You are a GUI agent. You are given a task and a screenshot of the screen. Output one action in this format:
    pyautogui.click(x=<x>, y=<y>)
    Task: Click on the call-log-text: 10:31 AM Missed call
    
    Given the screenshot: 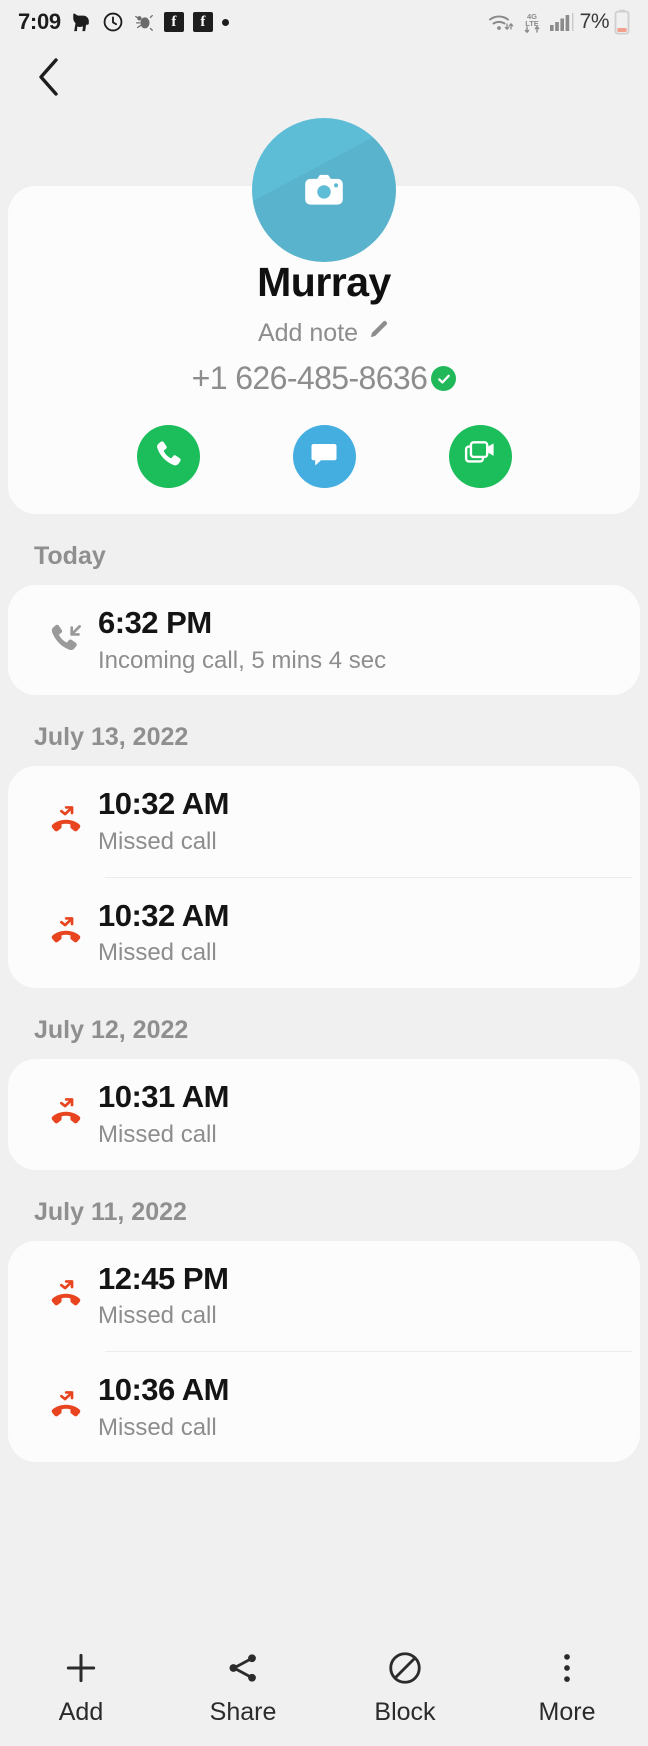 What is the action you would take?
    pyautogui.click(x=369, y=1114)
    